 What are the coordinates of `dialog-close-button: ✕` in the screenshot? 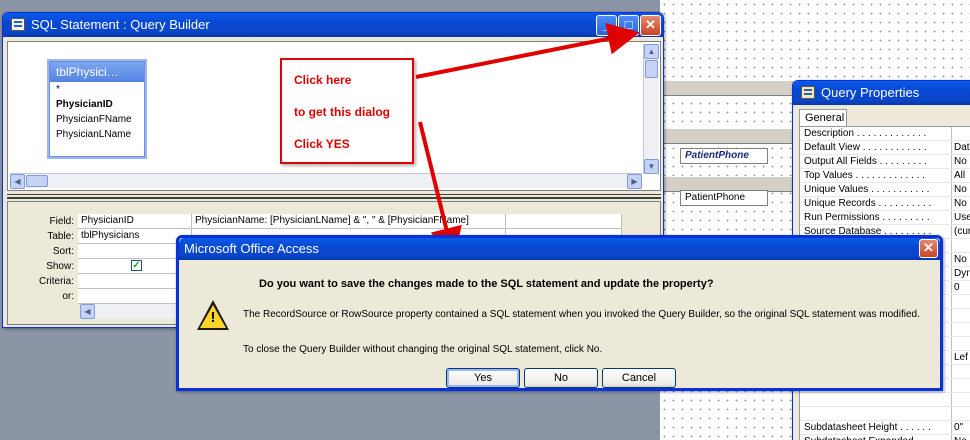 It's located at (928, 248).